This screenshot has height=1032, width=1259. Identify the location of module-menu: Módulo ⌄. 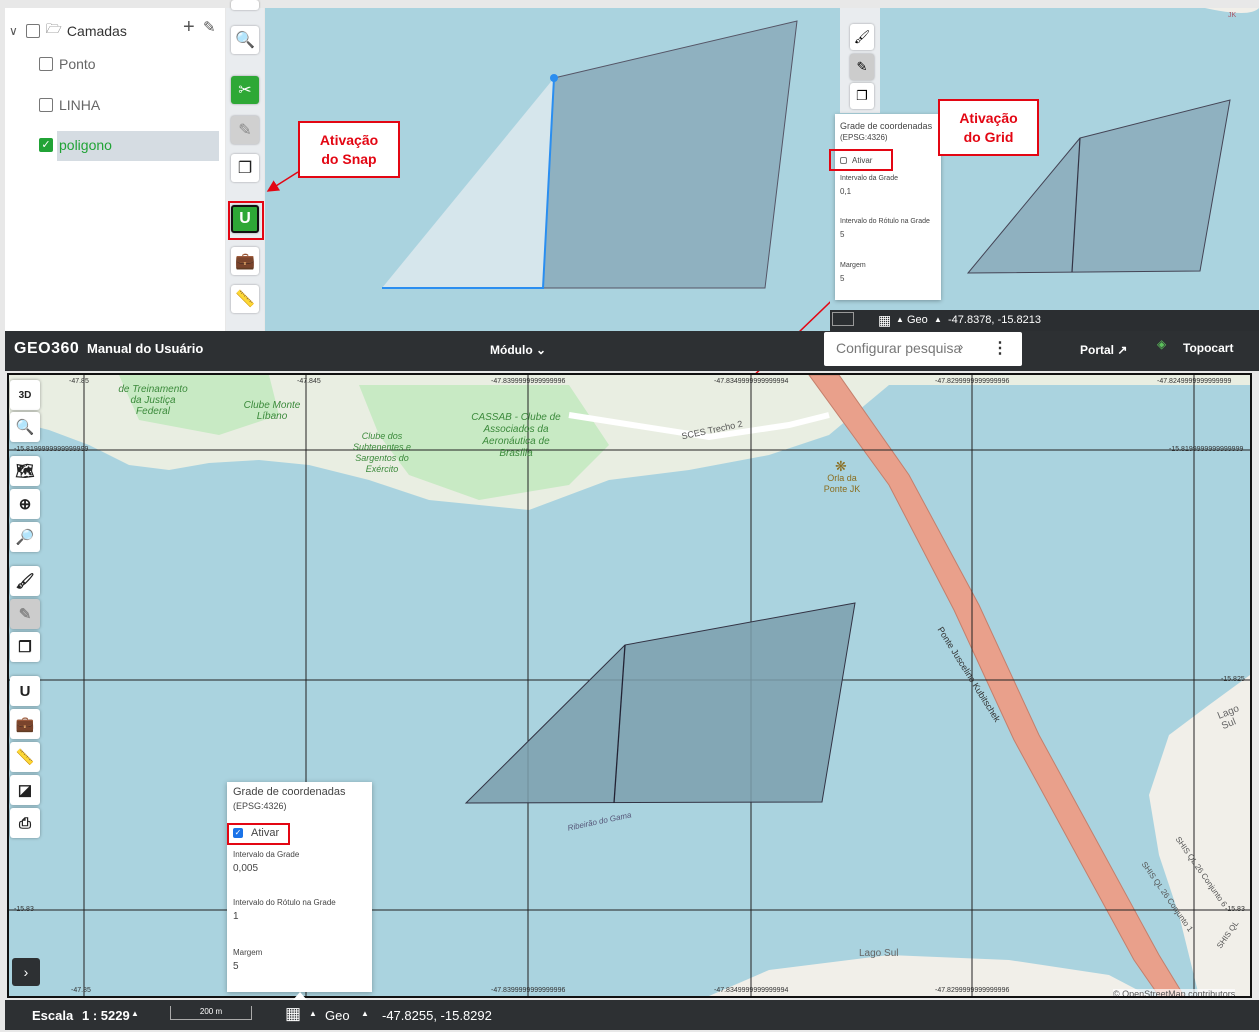
(518, 350).